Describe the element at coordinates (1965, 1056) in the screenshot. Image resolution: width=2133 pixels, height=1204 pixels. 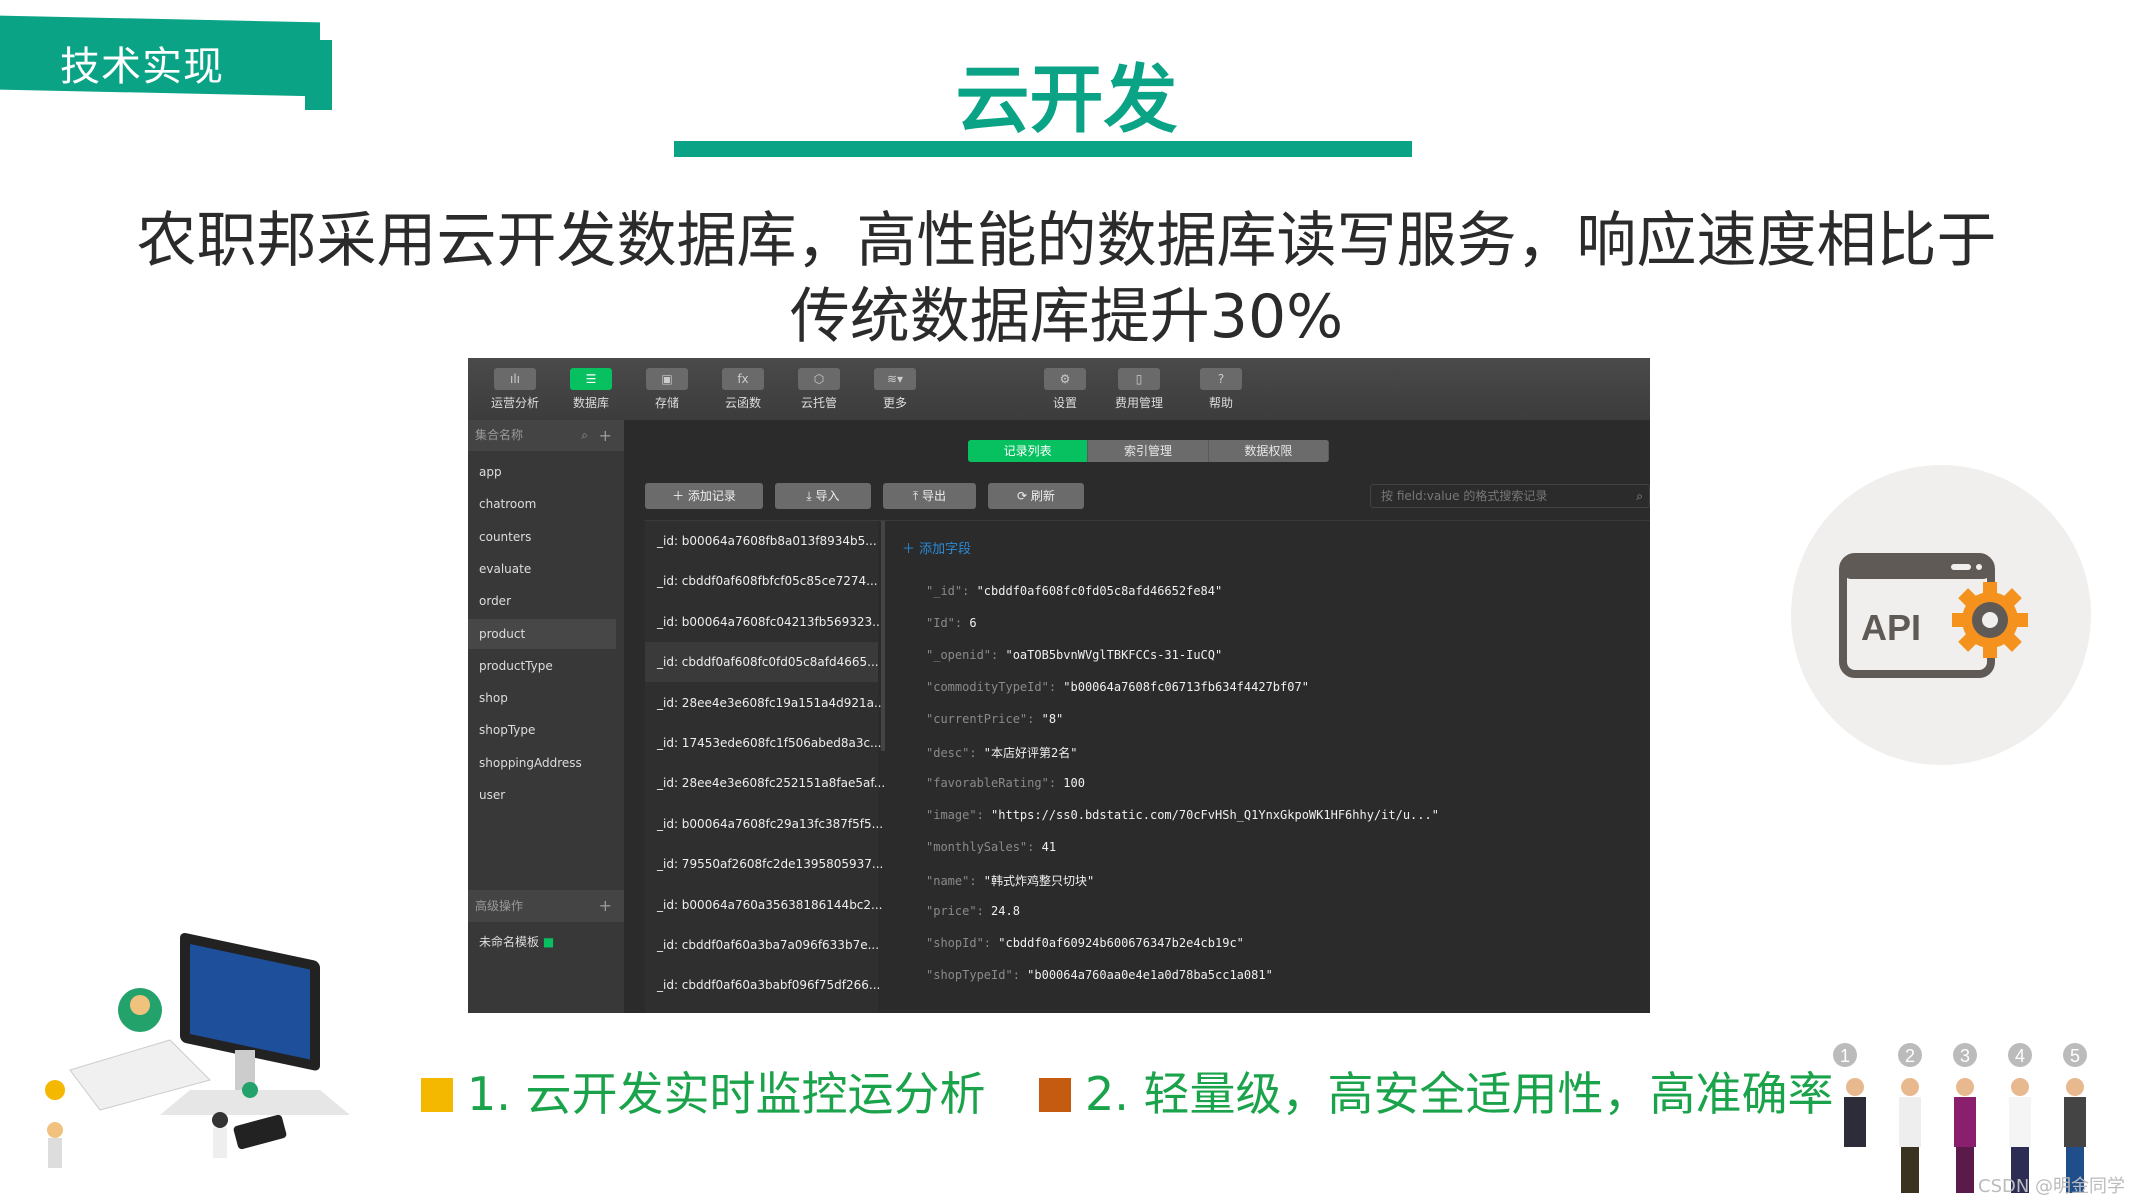
I see `rank-number: 3` at that location.